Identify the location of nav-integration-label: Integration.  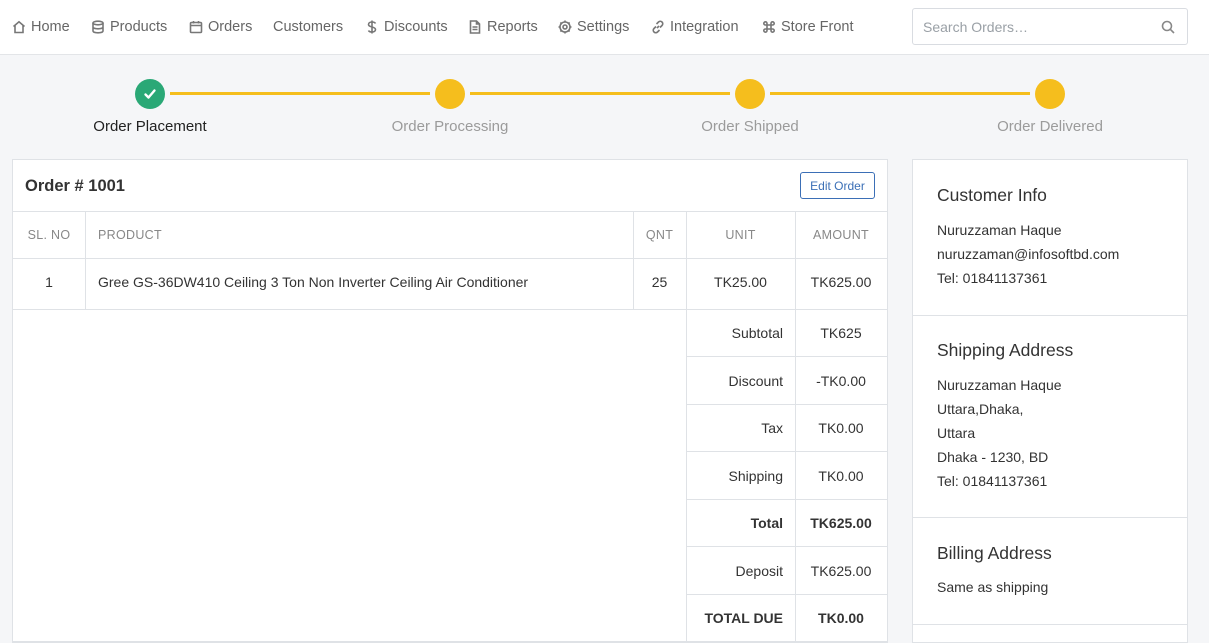
(704, 27).